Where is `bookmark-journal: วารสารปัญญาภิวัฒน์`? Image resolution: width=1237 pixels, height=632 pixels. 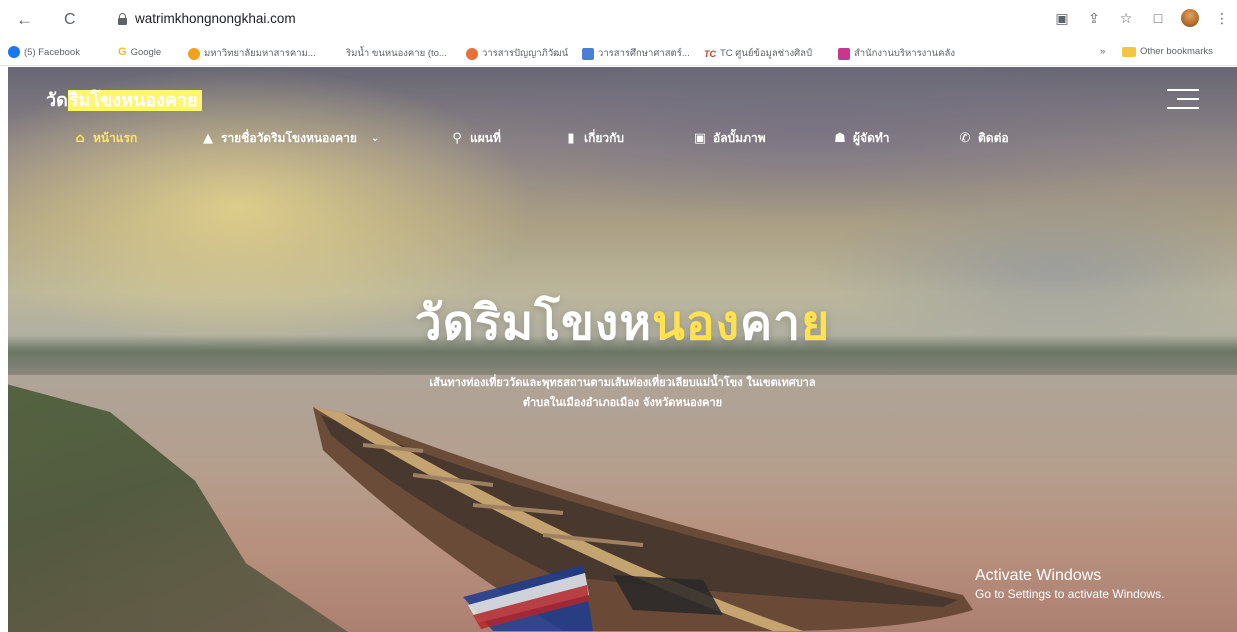
bookmark-journal: วารสารปัญญาภิวัฒน์ is located at coordinates (517, 53).